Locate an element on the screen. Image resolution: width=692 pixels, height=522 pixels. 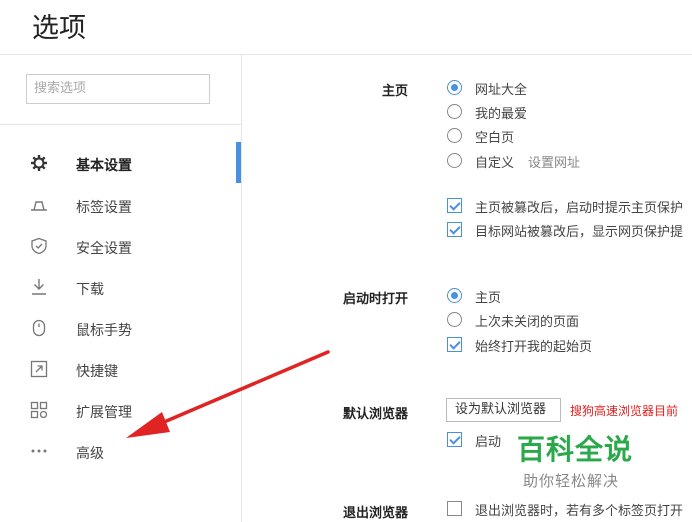
shortcut-icon is located at coordinates (39, 369).